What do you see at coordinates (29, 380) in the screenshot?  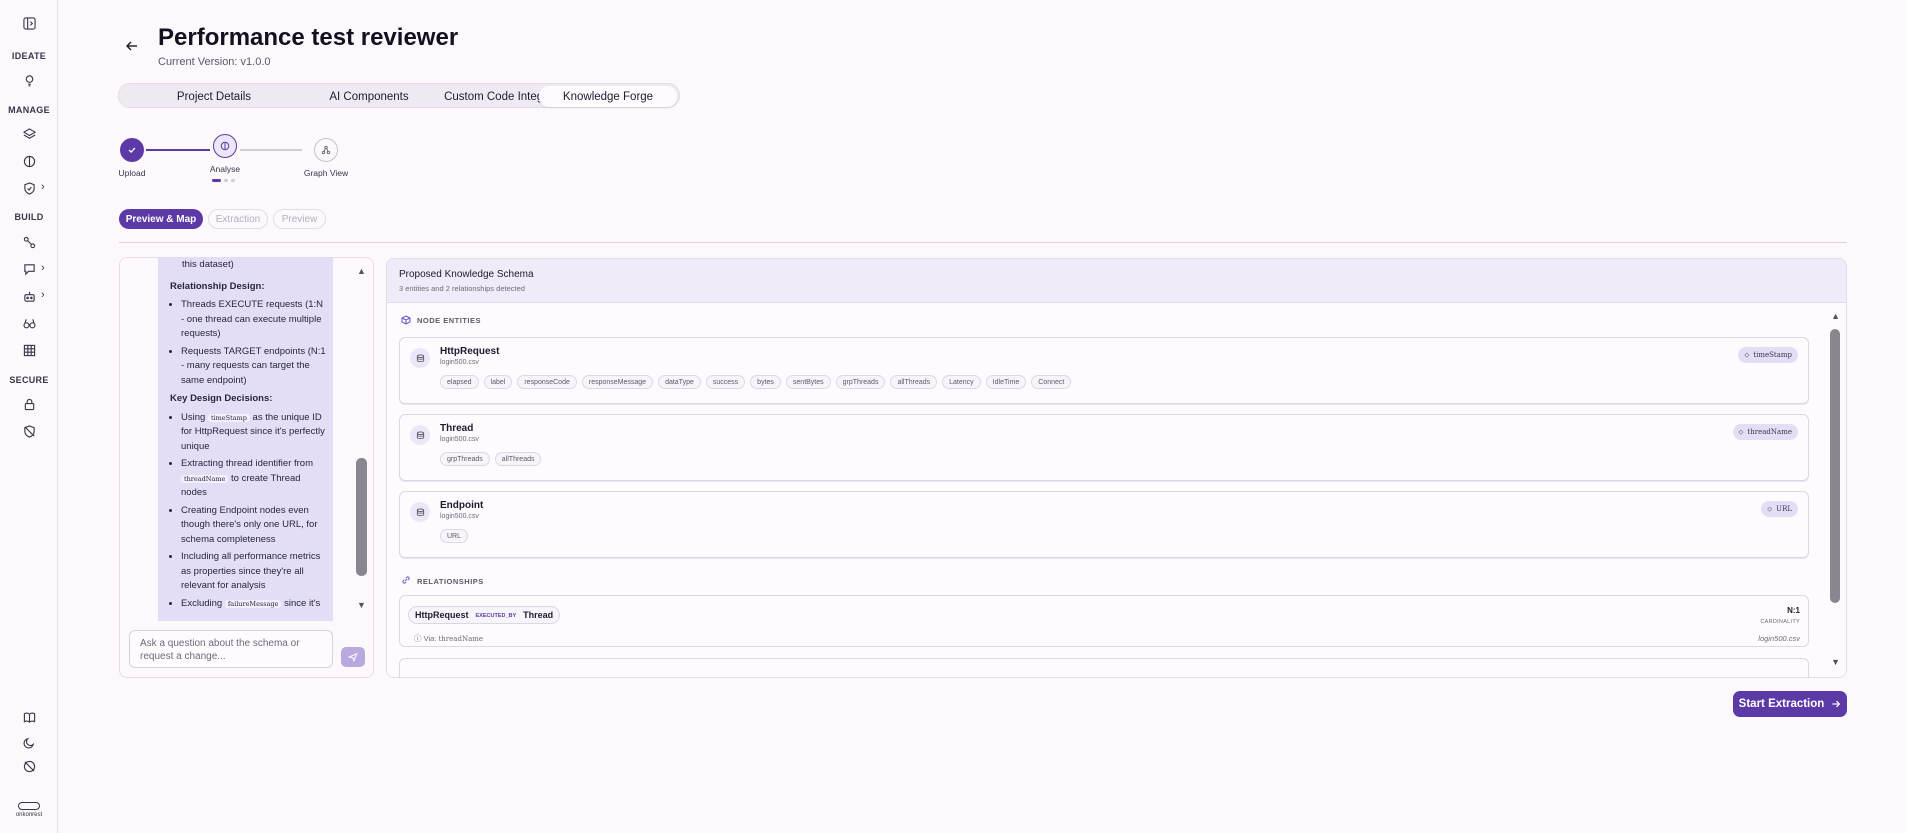 I see `sidebar-section-secure: SECURE` at bounding box center [29, 380].